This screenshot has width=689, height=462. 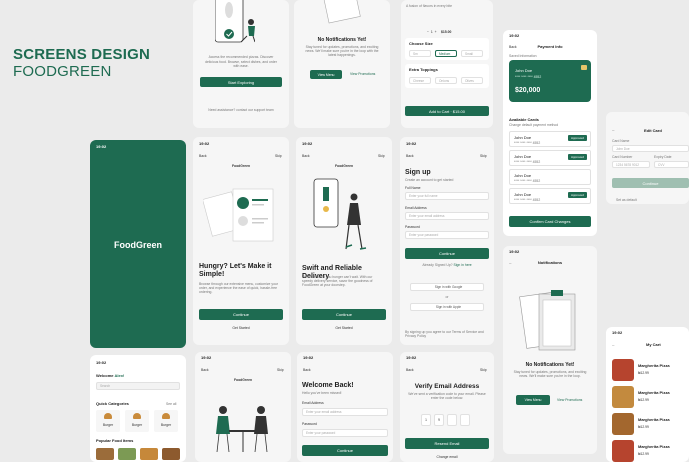 I want to click on onb2-continue-button: Continue, so click(x=344, y=314).